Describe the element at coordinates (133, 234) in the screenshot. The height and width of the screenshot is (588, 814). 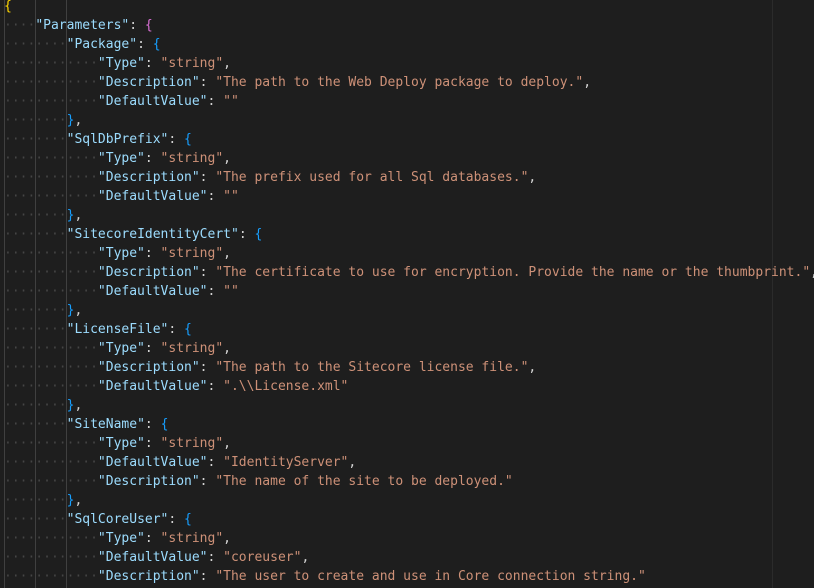
I see `code-line: ········"SitecoreIdentityCert": {` at that location.